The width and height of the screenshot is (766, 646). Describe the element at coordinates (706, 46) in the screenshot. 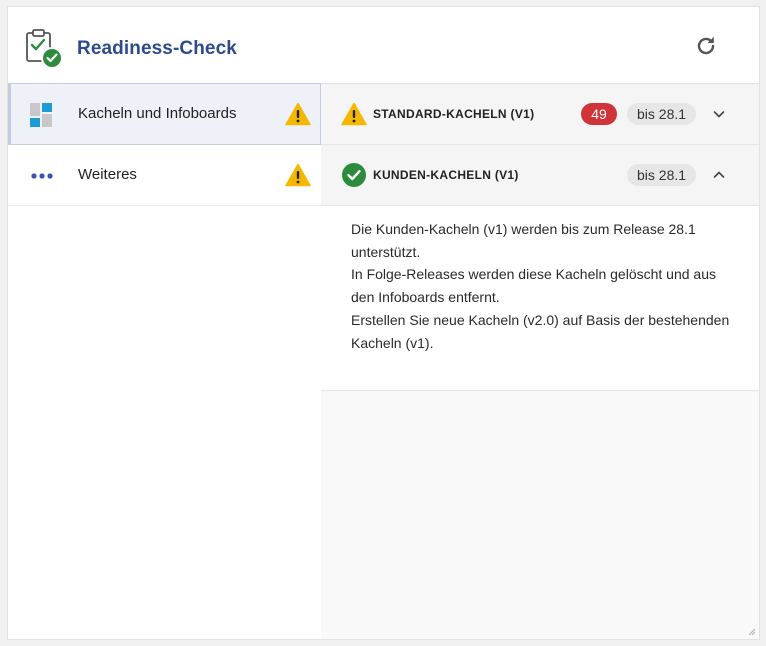

I see `refresh-icon` at that location.